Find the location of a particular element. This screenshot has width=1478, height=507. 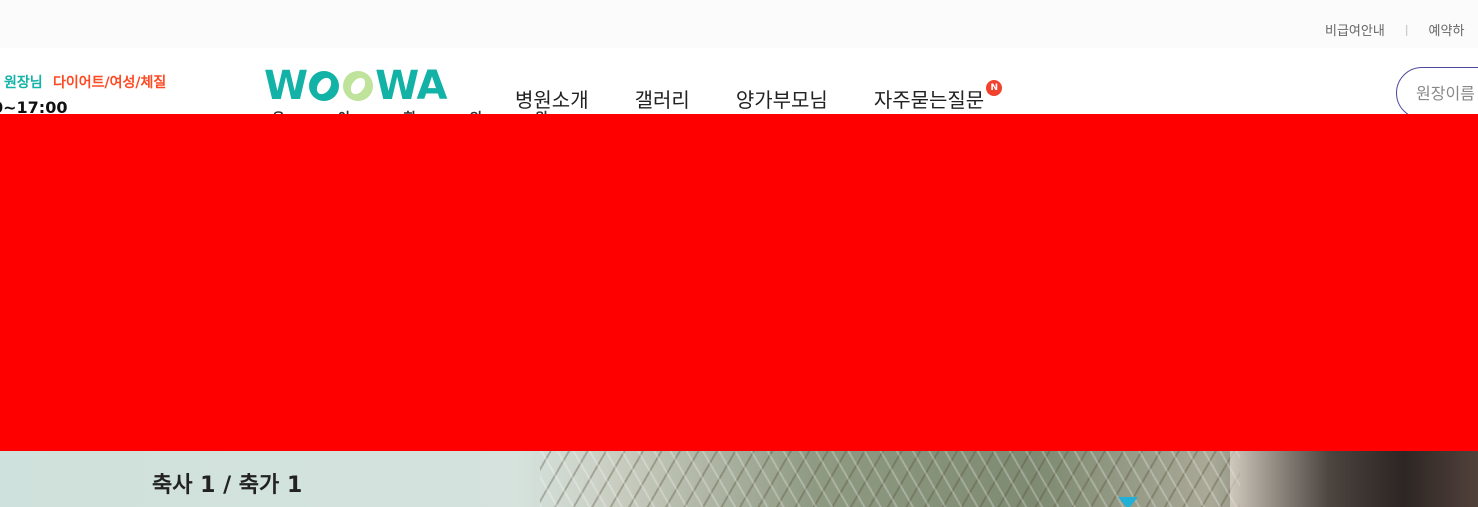

doctor-name: 원장님 is located at coordinates (23, 83).